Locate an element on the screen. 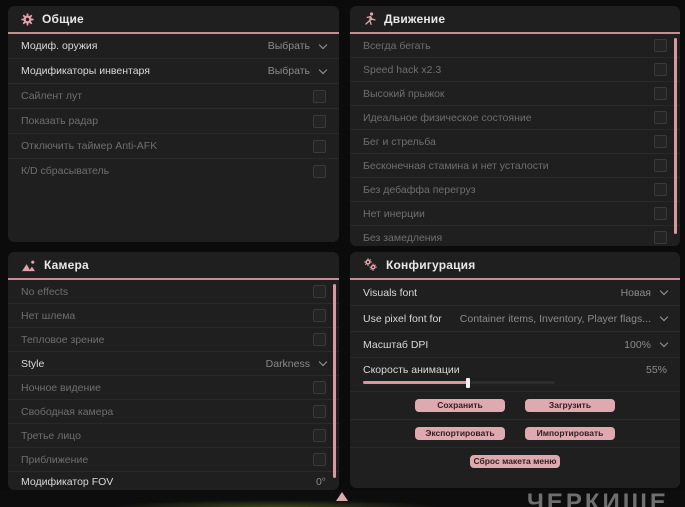 This screenshot has width=685, height=507. camera-row: Модификатор FOV 0° is located at coordinates (173, 480).